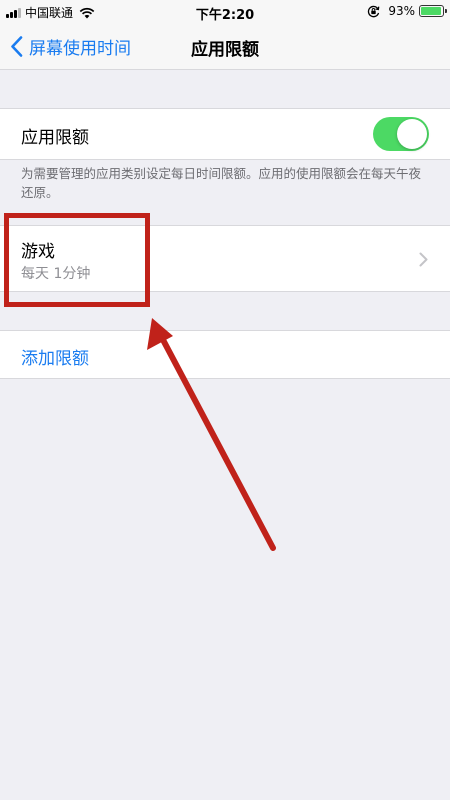 Image resolution: width=450 pixels, height=800 pixels. I want to click on status-bar-right: 93%, so click(407, 11).